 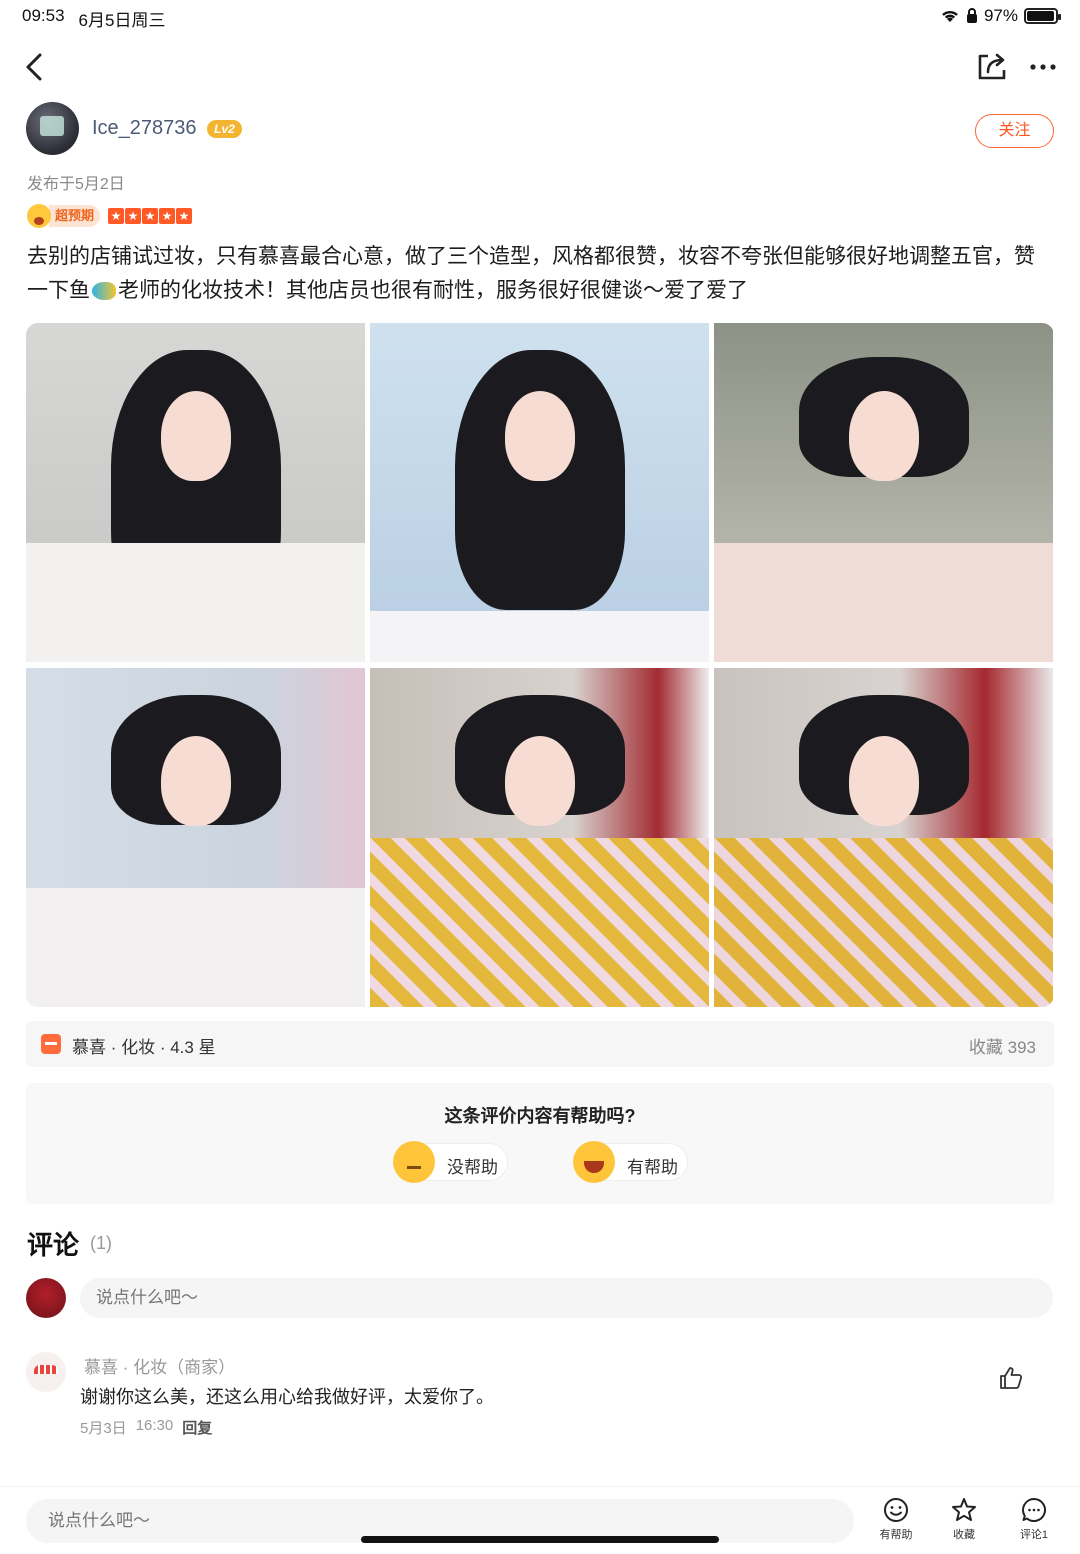 I want to click on lock-rotation-icon, so click(x=971, y=15).